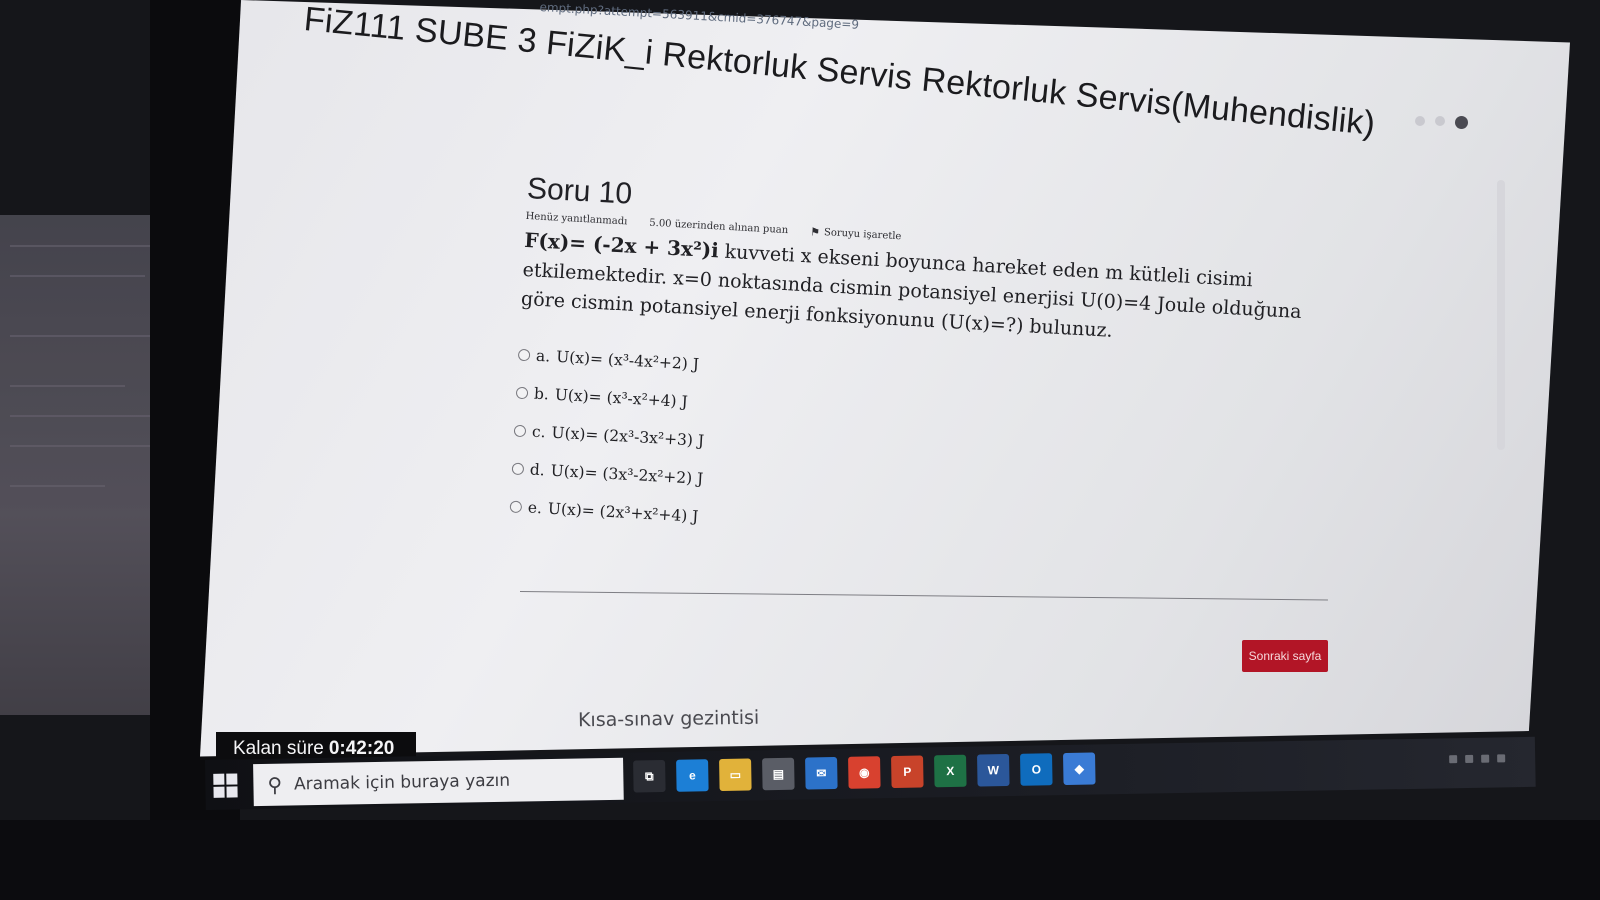 This screenshot has height=900, width=1600. I want to click on taskbar-apps: ⧉ e ▭ ▤ ✉ ◉ P X W O ◆, so click(864, 772).